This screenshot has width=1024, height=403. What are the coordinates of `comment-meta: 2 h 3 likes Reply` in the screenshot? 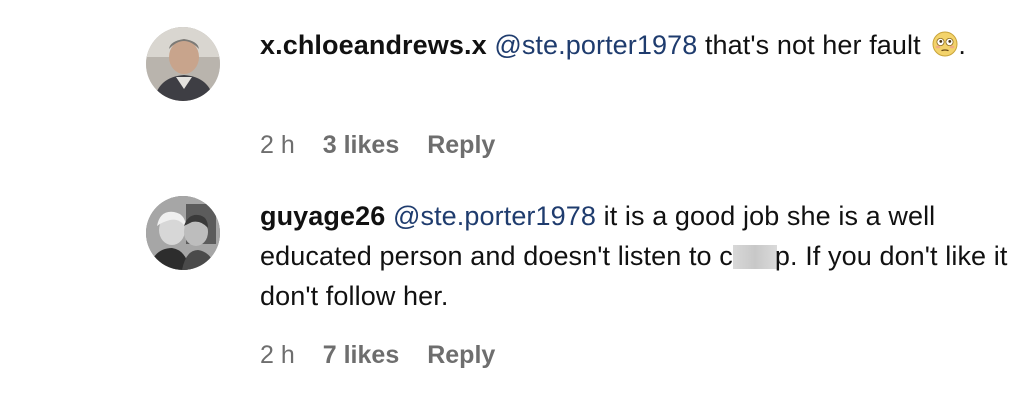 It's located at (377, 145).